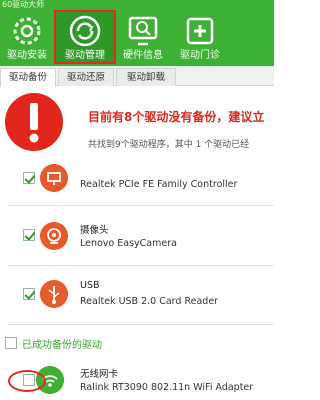 The image size is (320, 400). What do you see at coordinates (85, 31) in the screenshot?
I see `refresh-icon` at bounding box center [85, 31].